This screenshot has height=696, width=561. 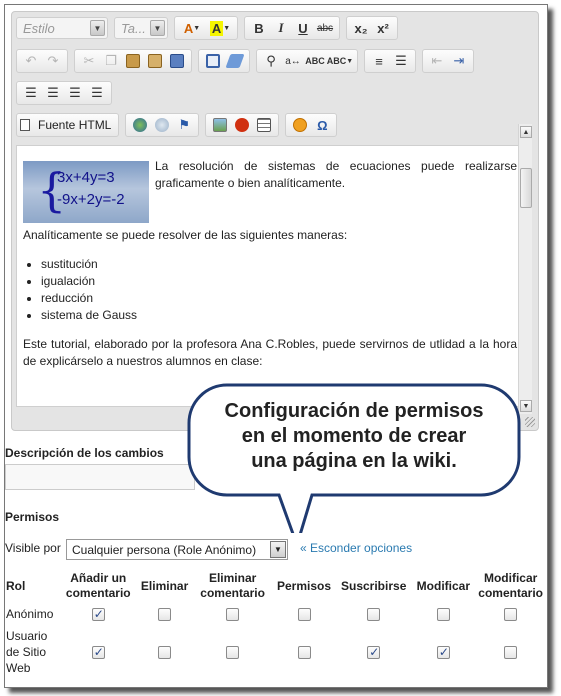 What do you see at coordinates (401, 61) in the screenshot?
I see `bulleted-list-icon: ☰` at bounding box center [401, 61].